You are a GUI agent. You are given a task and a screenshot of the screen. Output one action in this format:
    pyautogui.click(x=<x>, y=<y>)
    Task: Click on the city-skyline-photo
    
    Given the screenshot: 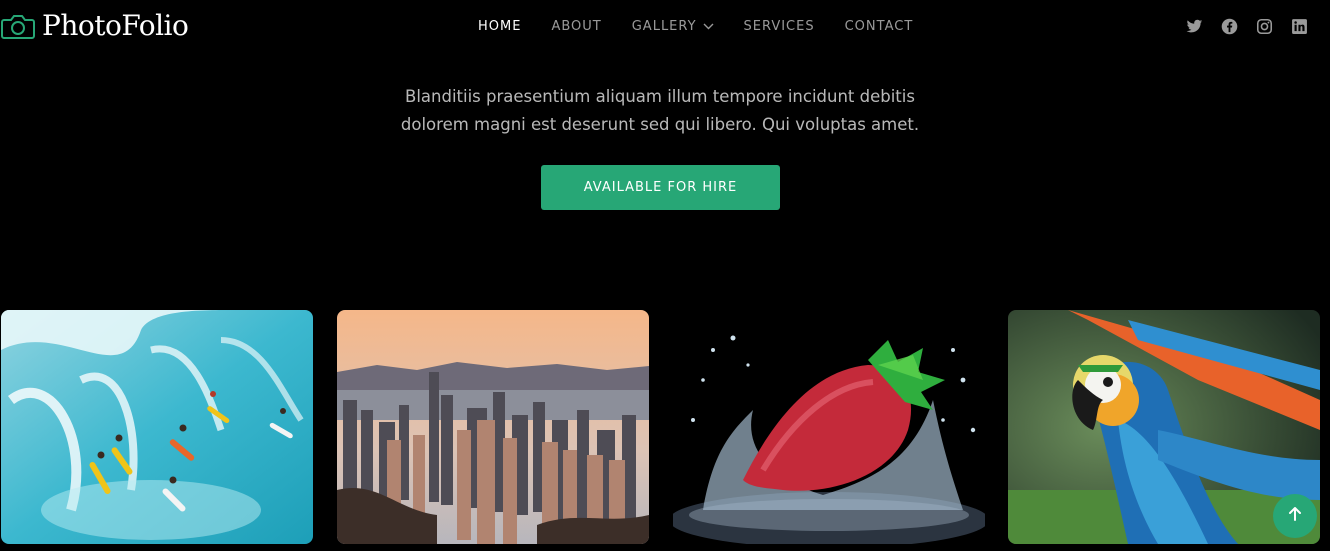 What is the action you would take?
    pyautogui.click(x=493, y=427)
    